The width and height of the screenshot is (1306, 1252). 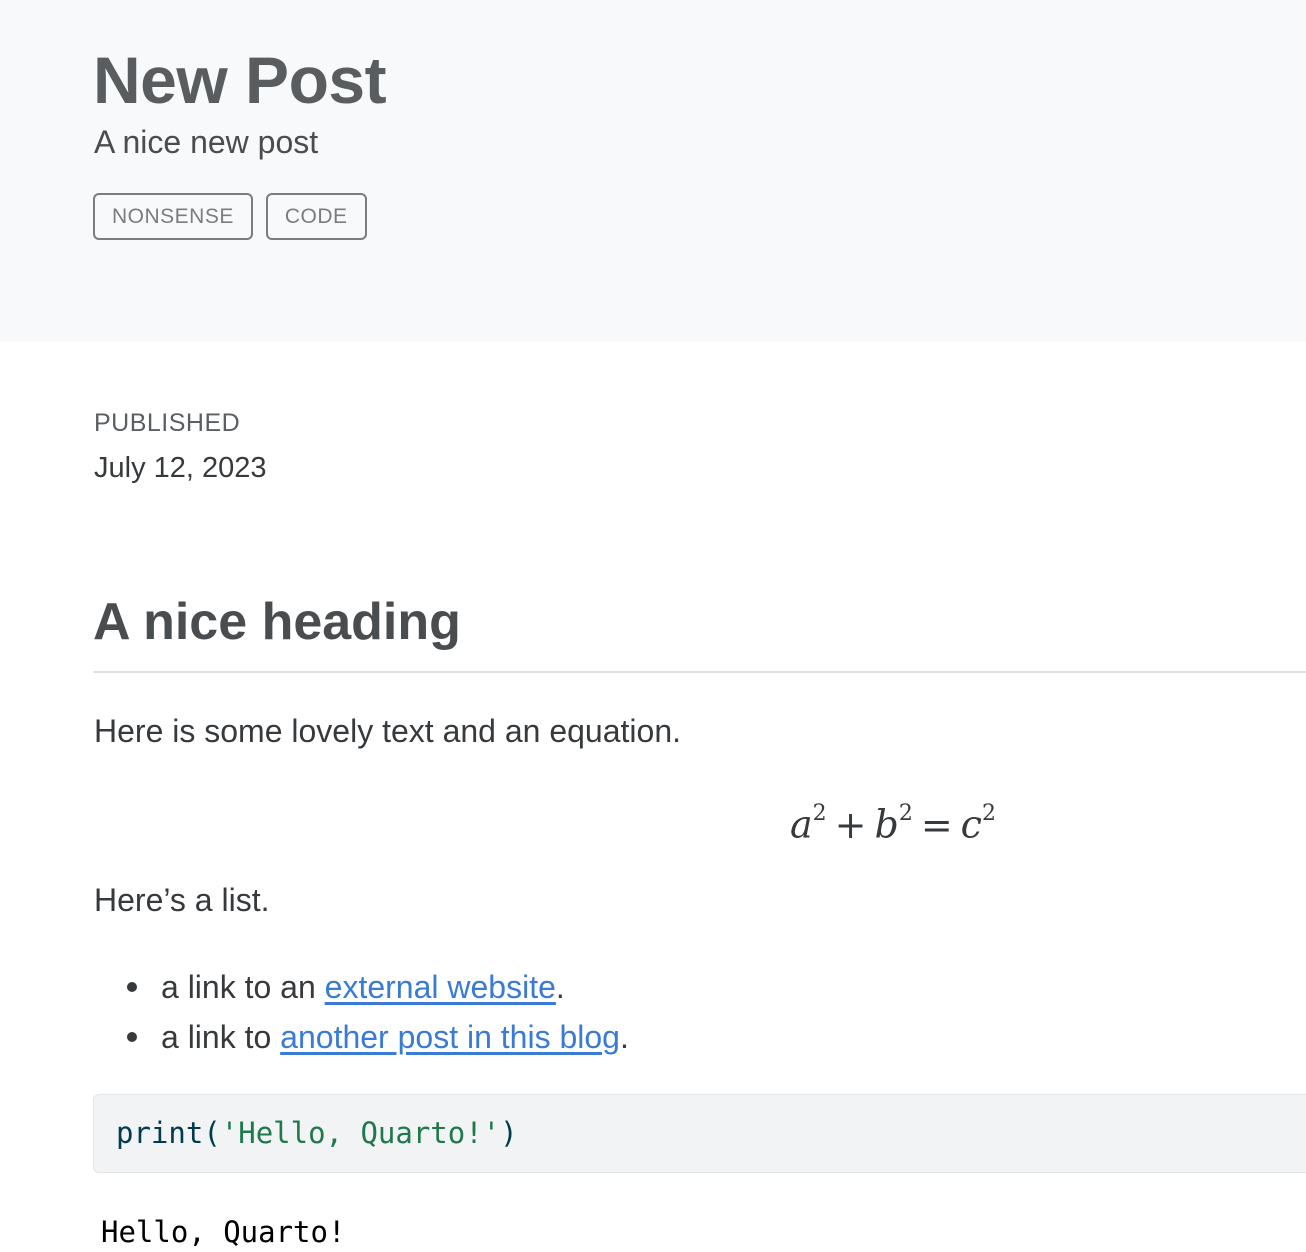 I want to click on published-date: July 12, 2023, so click(x=180, y=468).